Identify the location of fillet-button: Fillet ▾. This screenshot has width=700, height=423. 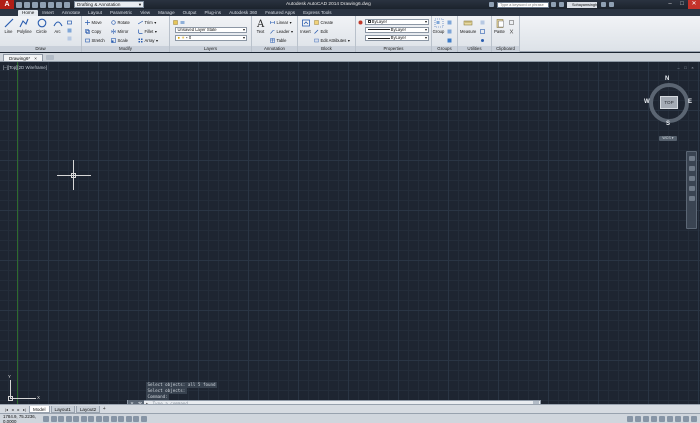
(147, 31).